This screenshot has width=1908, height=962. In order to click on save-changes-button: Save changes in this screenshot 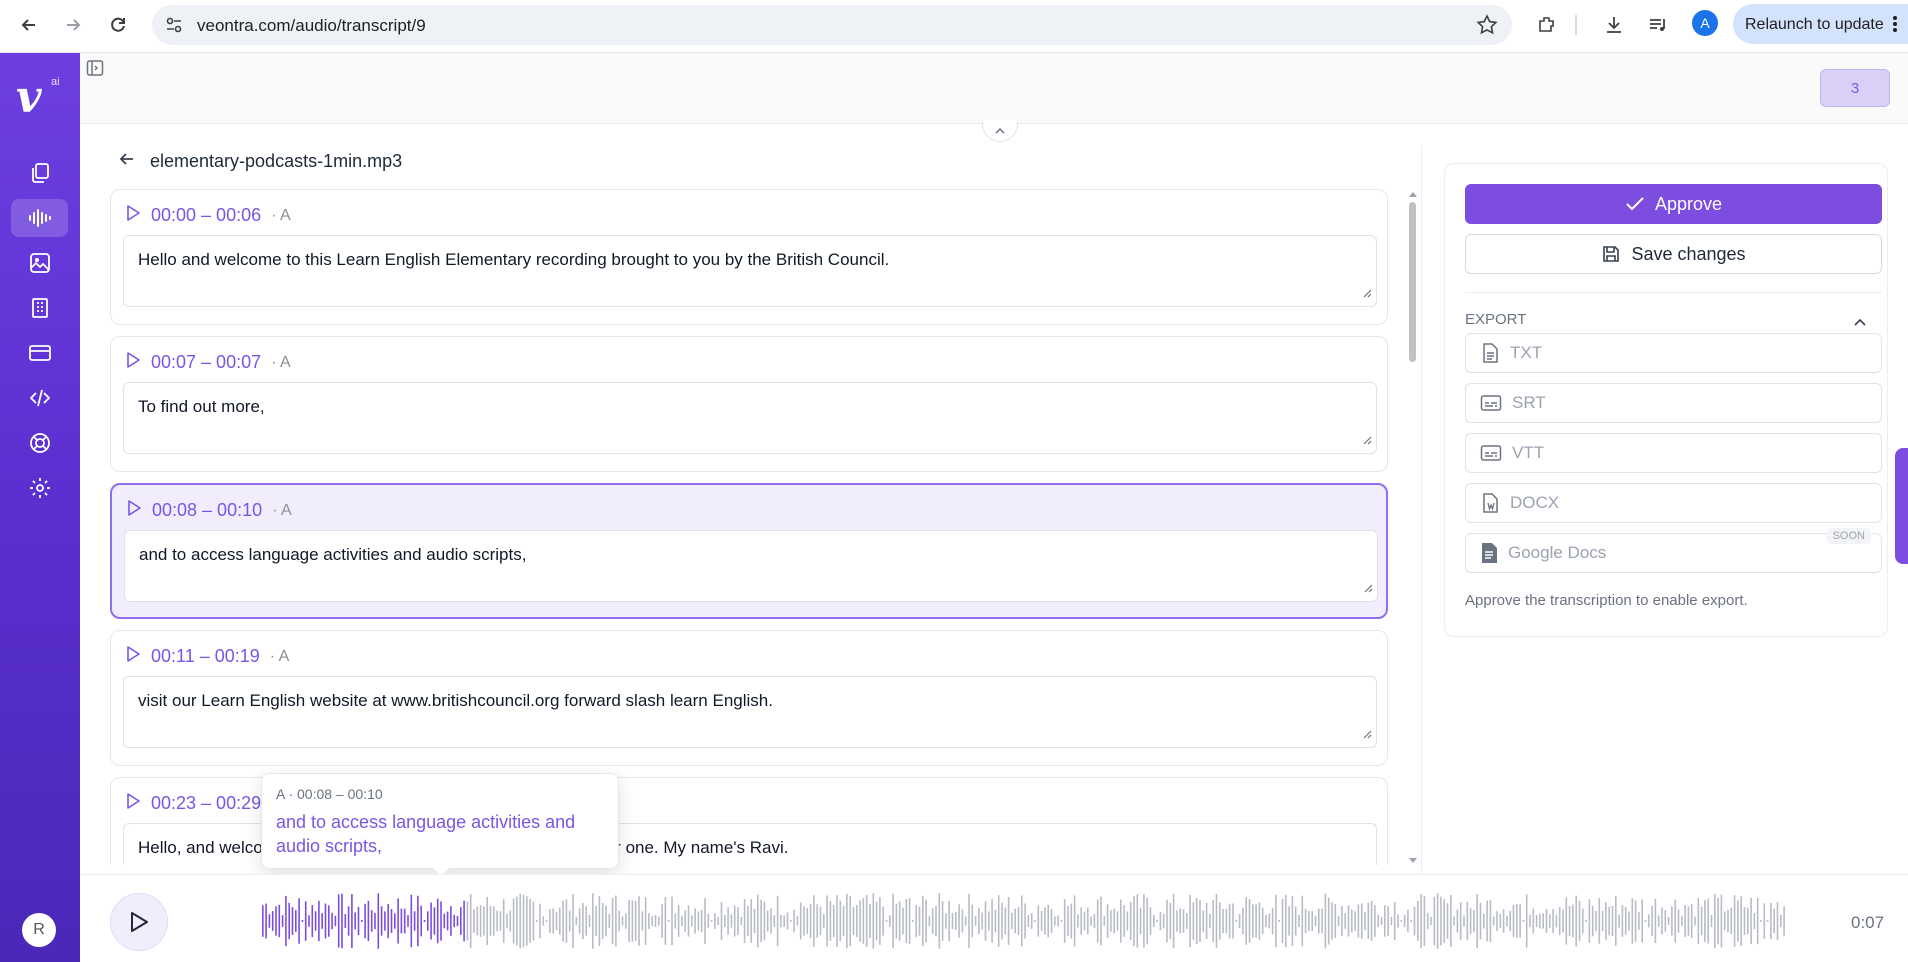, I will do `click(1673, 254)`.